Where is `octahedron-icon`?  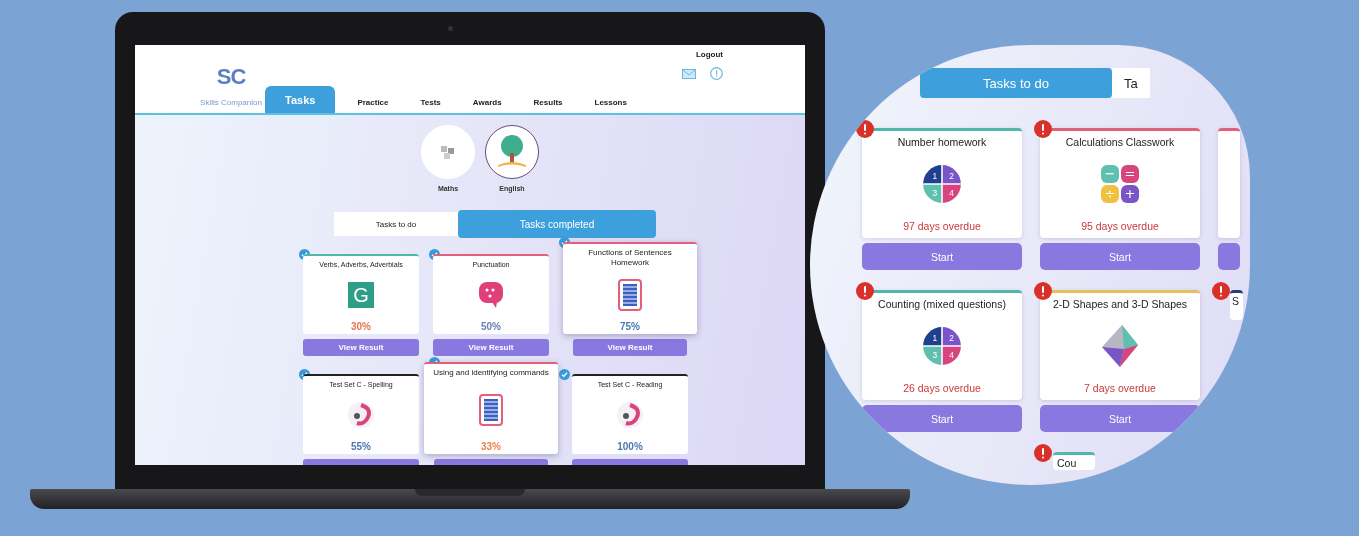
octahedron-icon is located at coordinates (1120, 346).